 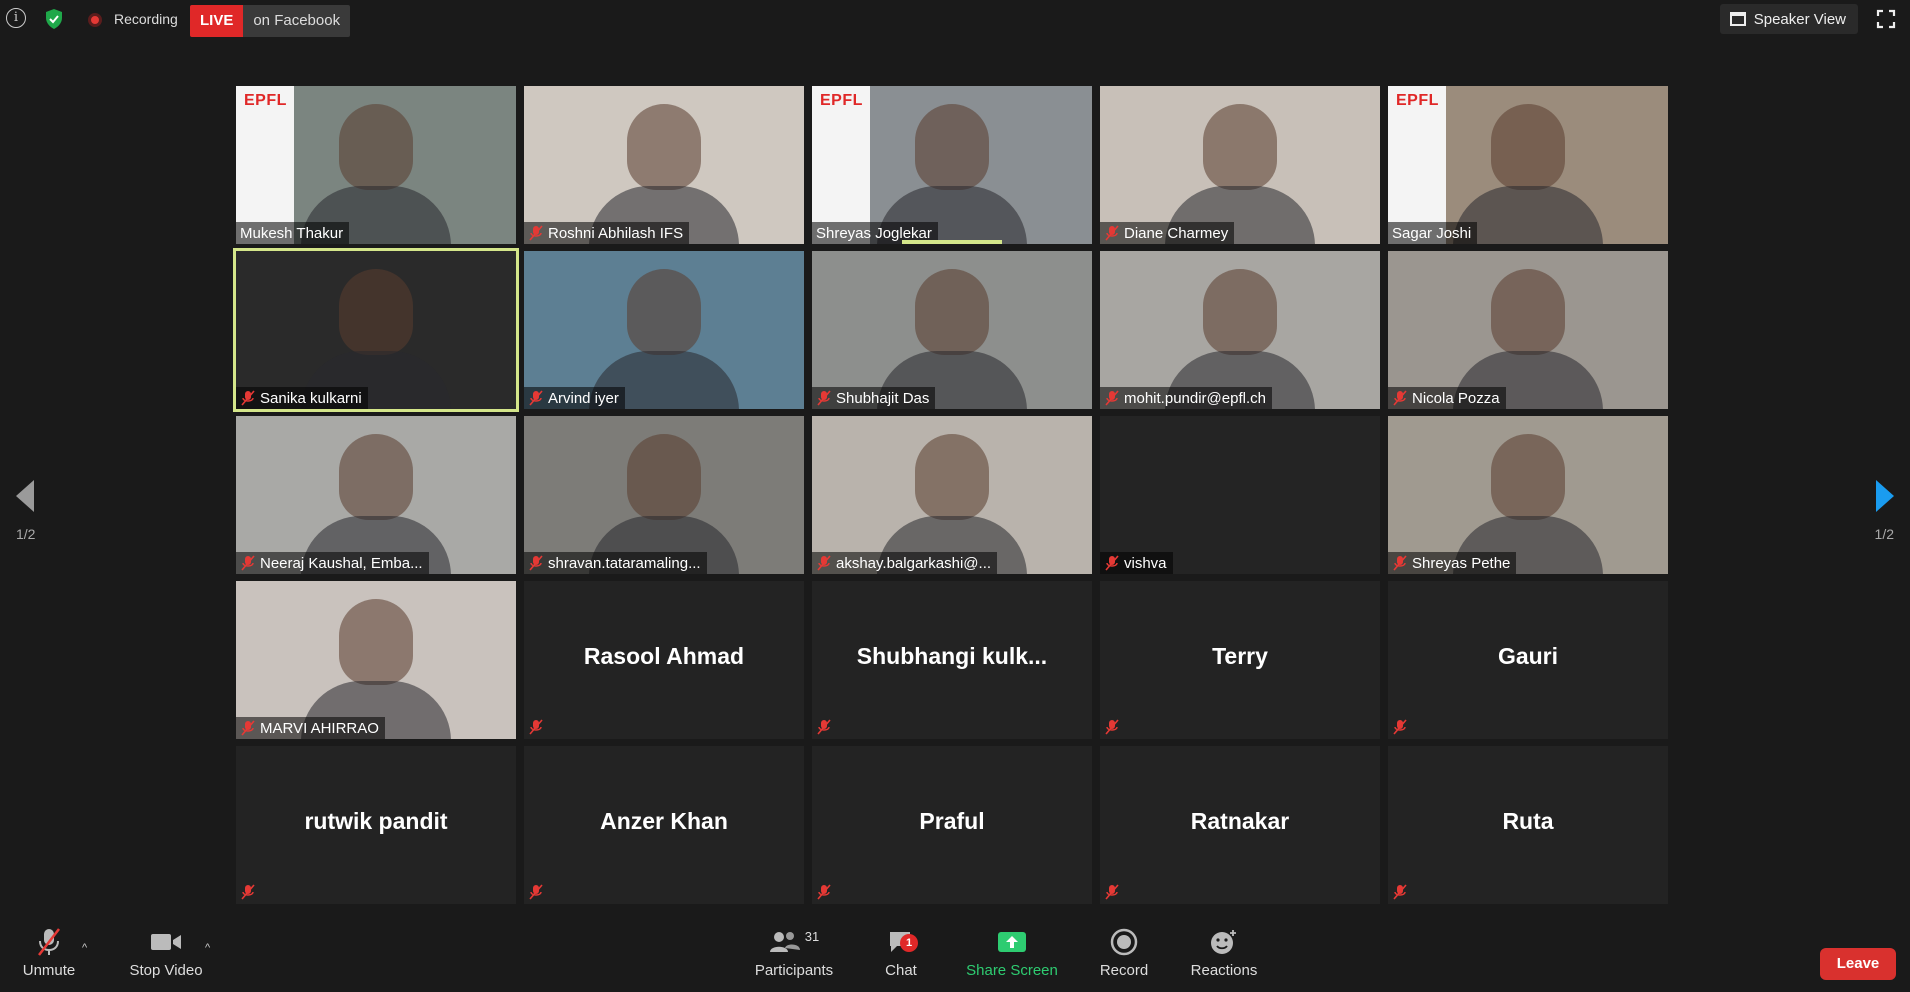 I want to click on participant-name: Sagar Joshi, so click(x=1432, y=233).